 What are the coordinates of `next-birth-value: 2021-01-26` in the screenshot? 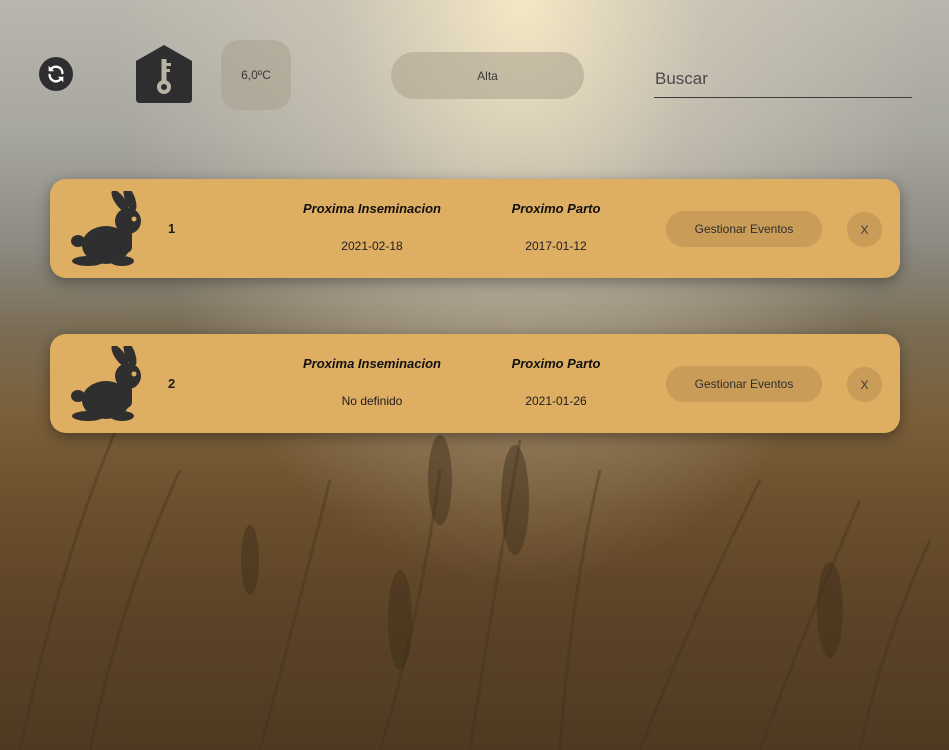 It's located at (556, 401).